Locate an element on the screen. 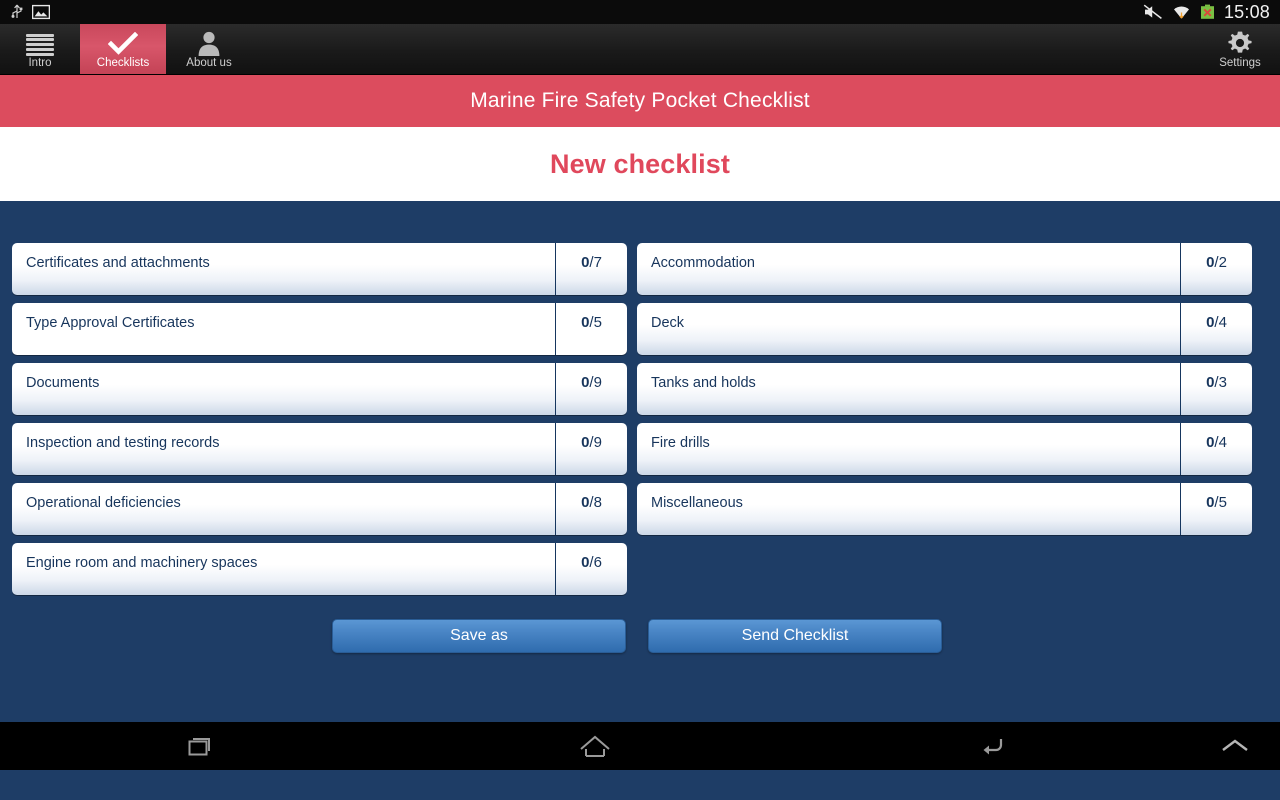  page-title: New checklist is located at coordinates (640, 163).